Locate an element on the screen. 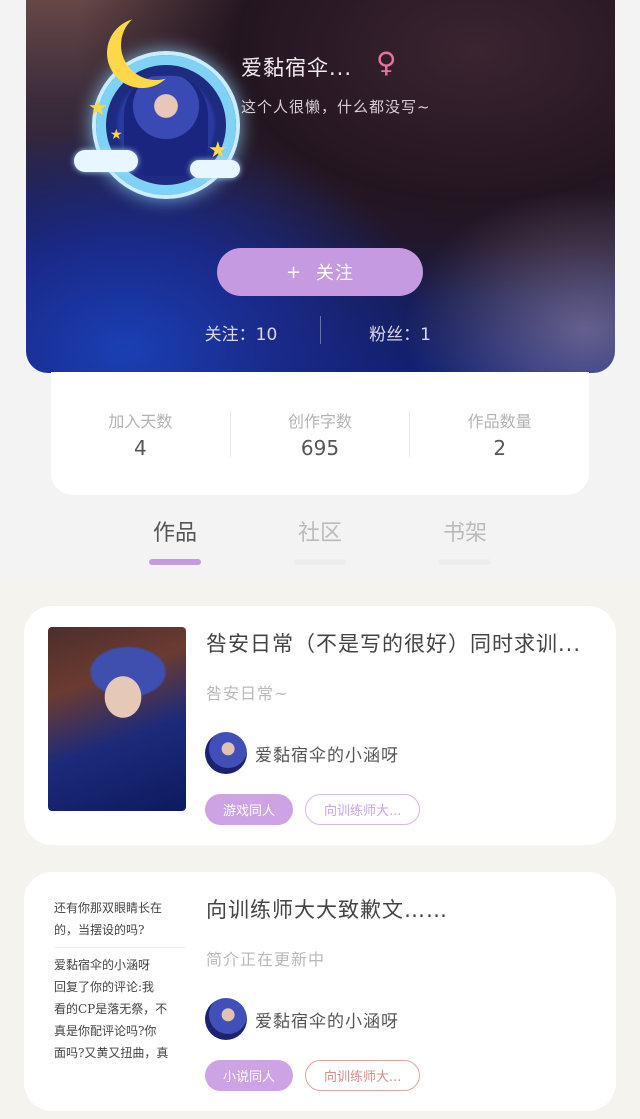 This screenshot has width=640, height=1119. stat-value: 2 is located at coordinates (500, 447).